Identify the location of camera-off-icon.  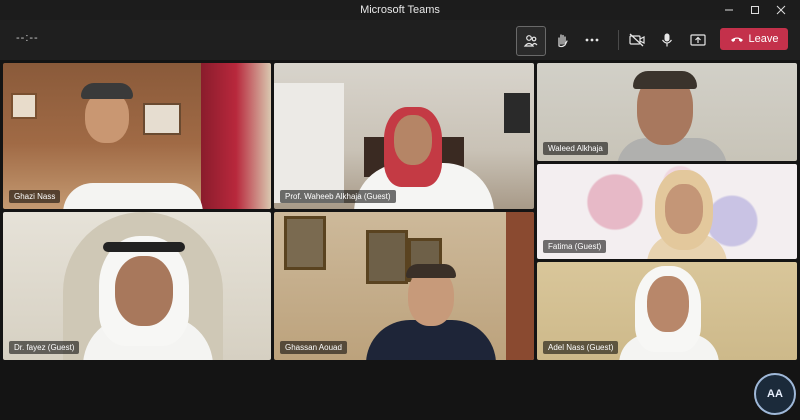
(637, 40).